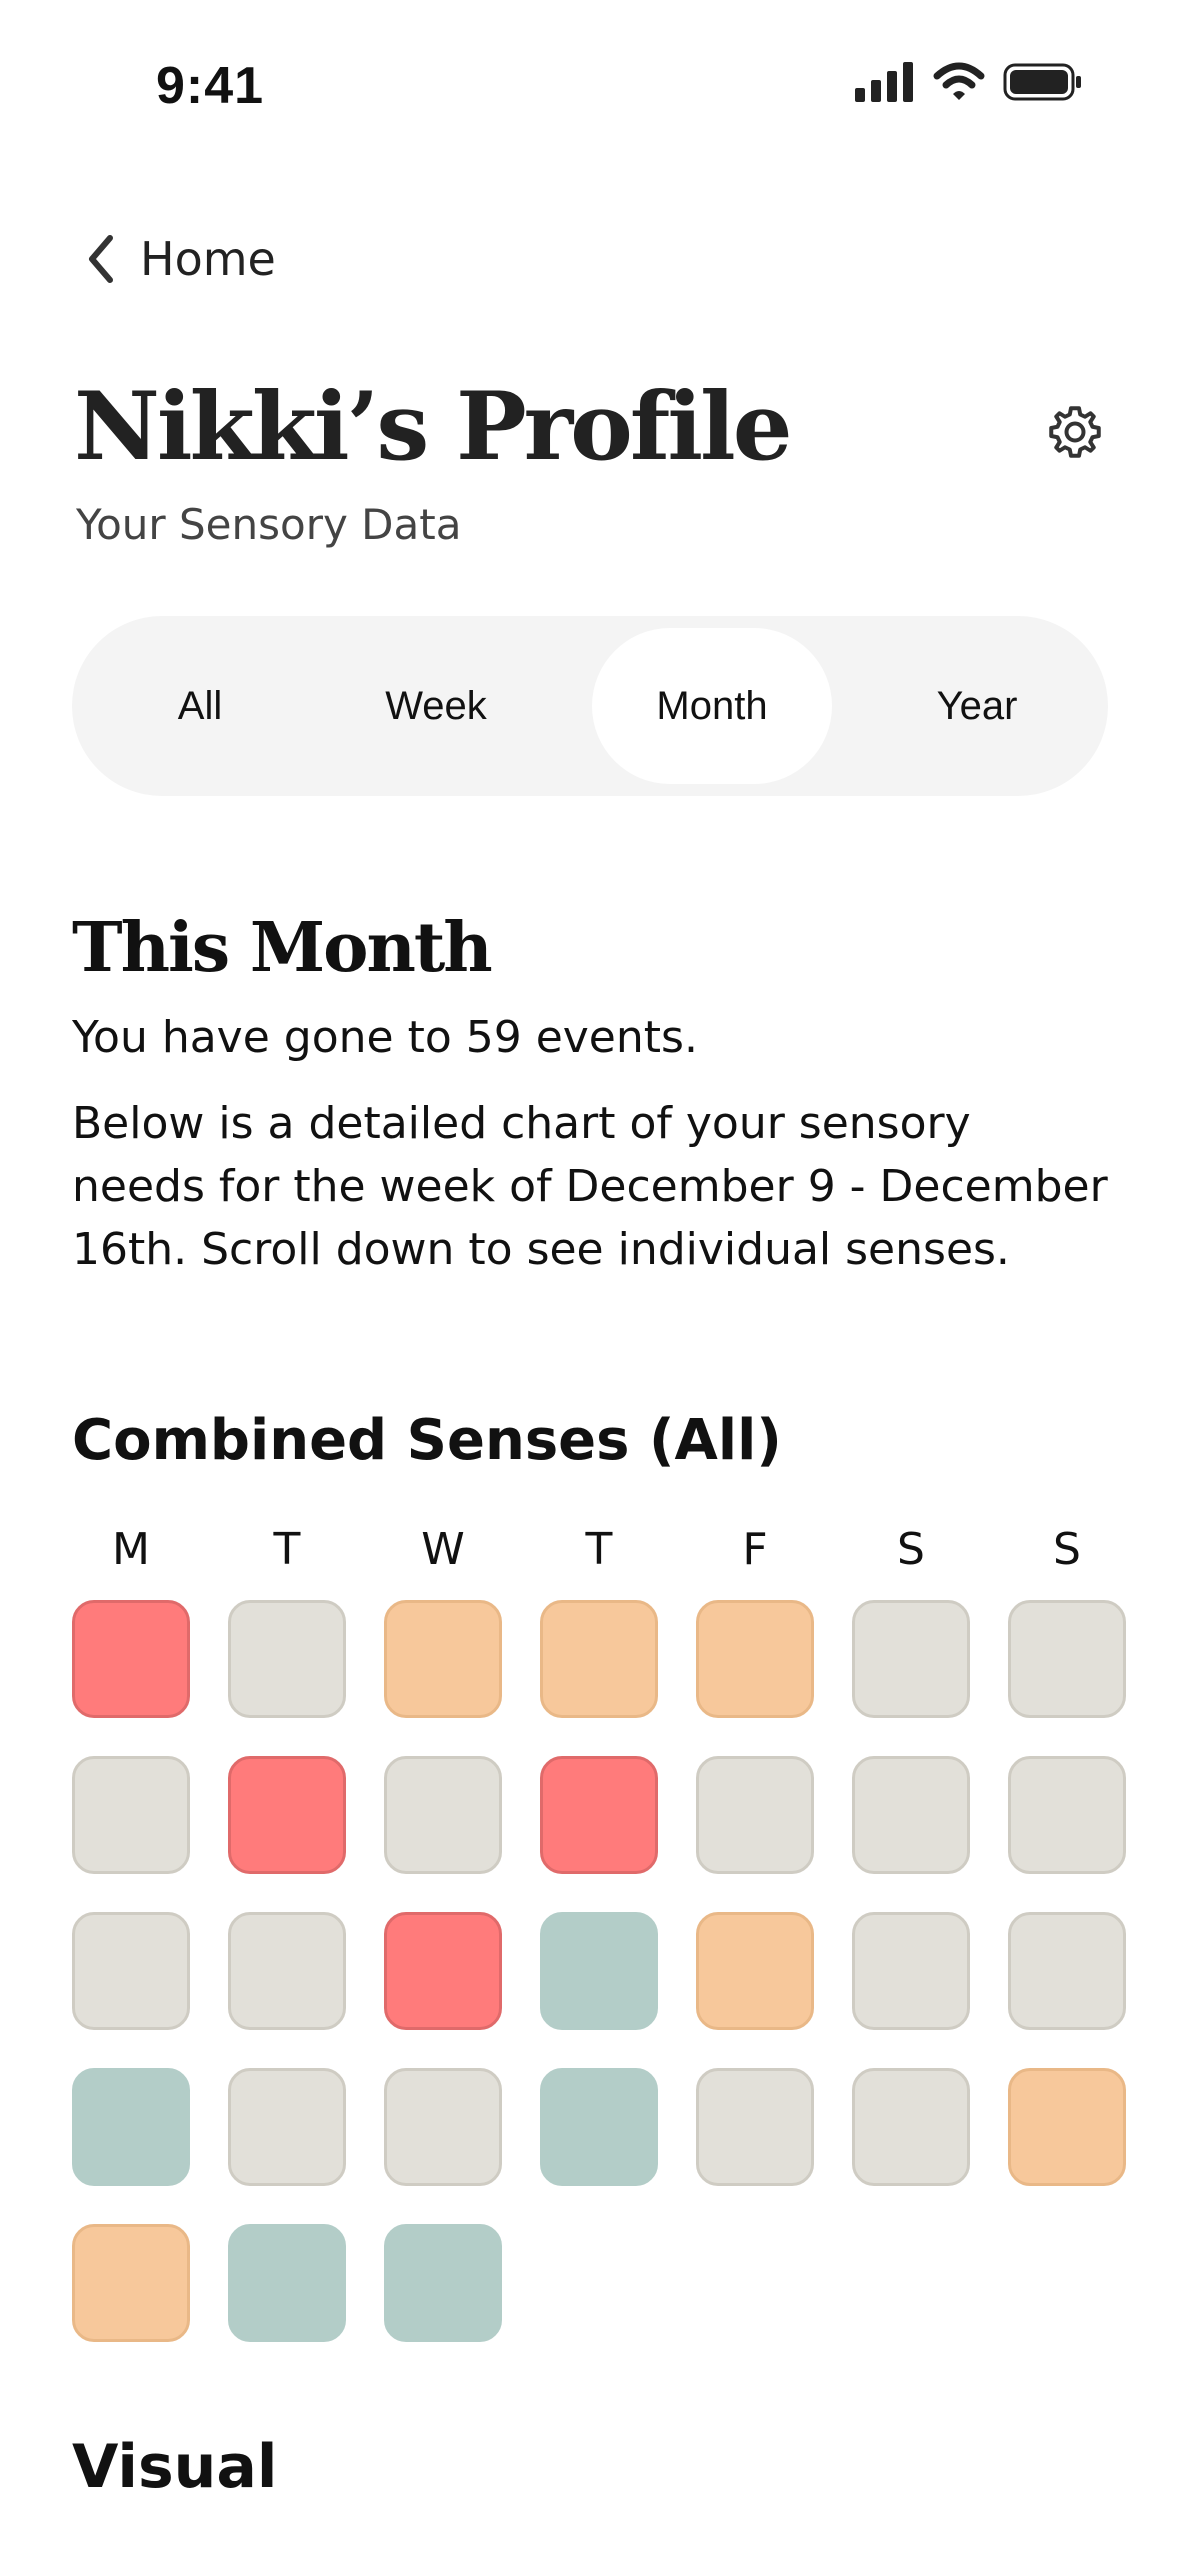 Image resolution: width=1179 pixels, height=2556 pixels. Describe the element at coordinates (712, 706) in the screenshot. I see `tab-month: Month` at that location.